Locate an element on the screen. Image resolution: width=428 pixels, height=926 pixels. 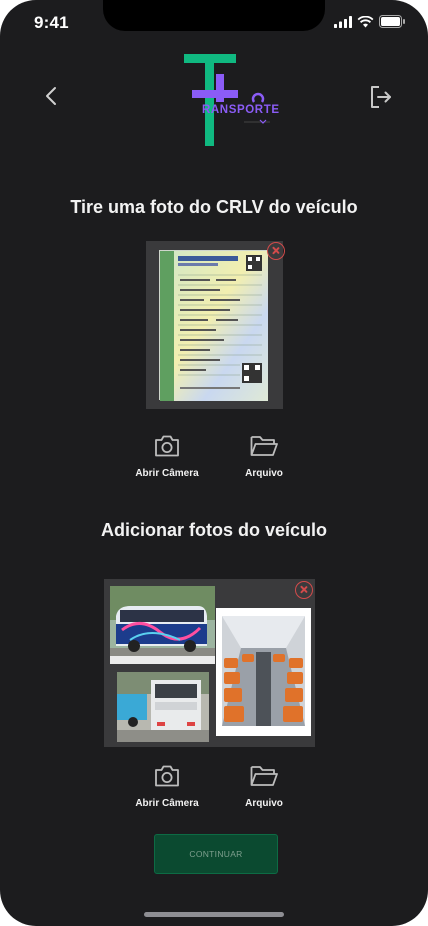
logo-wordmark: RANSPORTE is located at coordinates (241, 110).